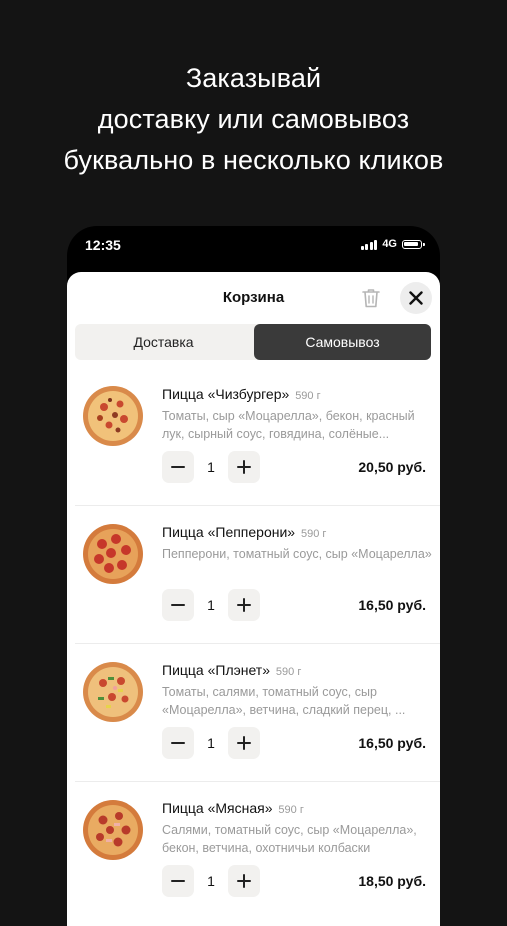 This screenshot has height=926, width=507. What do you see at coordinates (342, 342) in the screenshot?
I see `tab-pickup: Самовывоз` at bounding box center [342, 342].